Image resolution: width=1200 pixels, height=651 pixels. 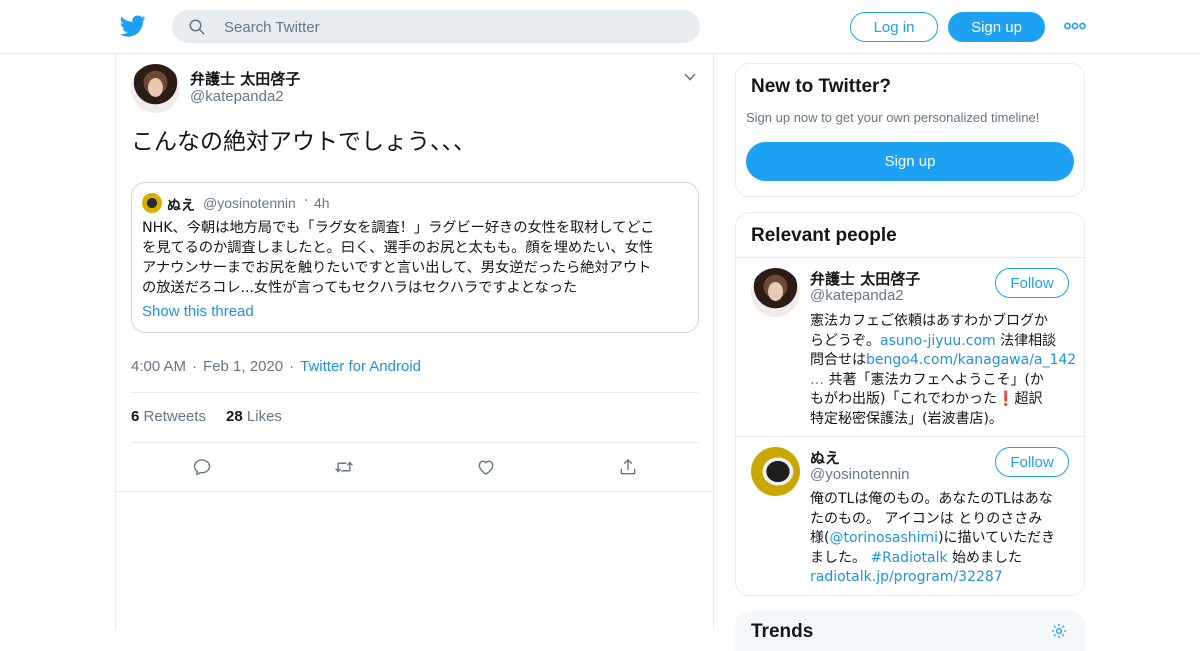 I want to click on person-name: ぬえ, so click(x=825, y=457).